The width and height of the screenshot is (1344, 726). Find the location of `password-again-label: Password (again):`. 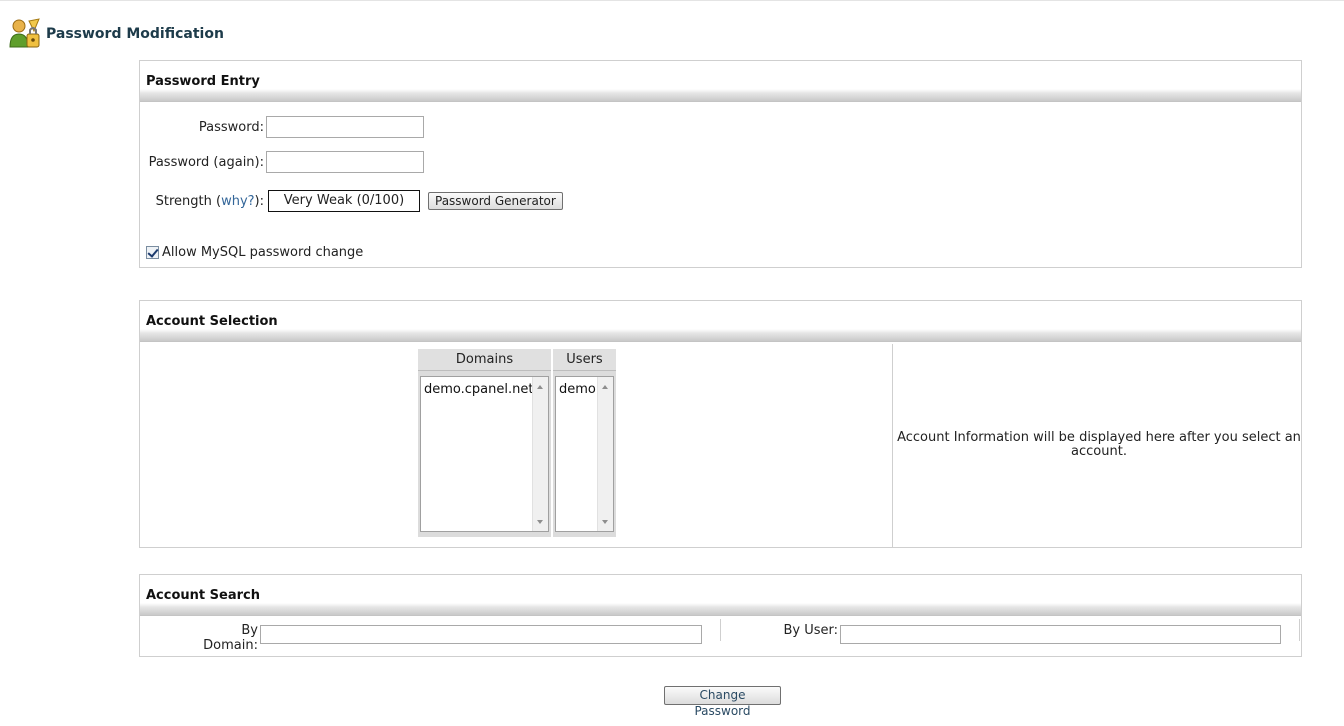

password-again-label: Password (again): is located at coordinates (206, 162).